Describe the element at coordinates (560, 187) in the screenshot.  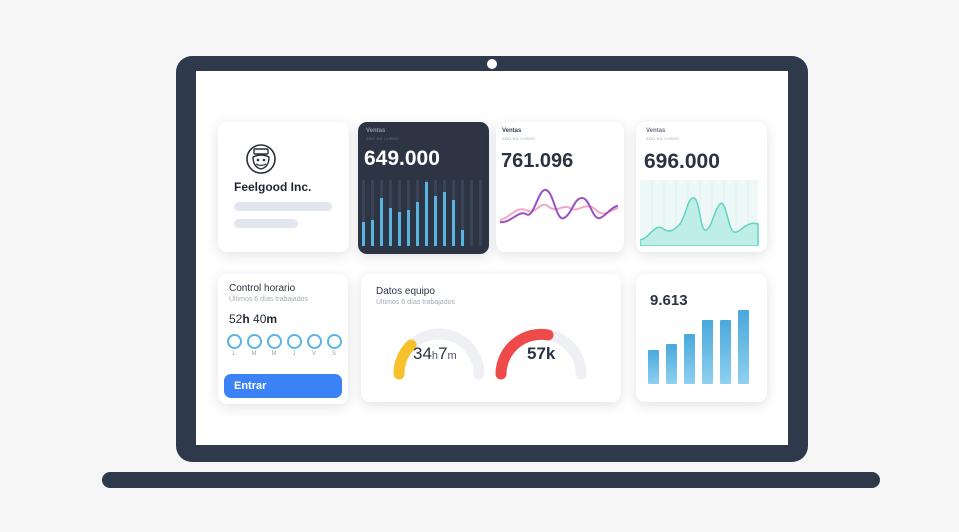
I see `sales-card-line: Ventas AÑO EN CURSO 761.096` at that location.